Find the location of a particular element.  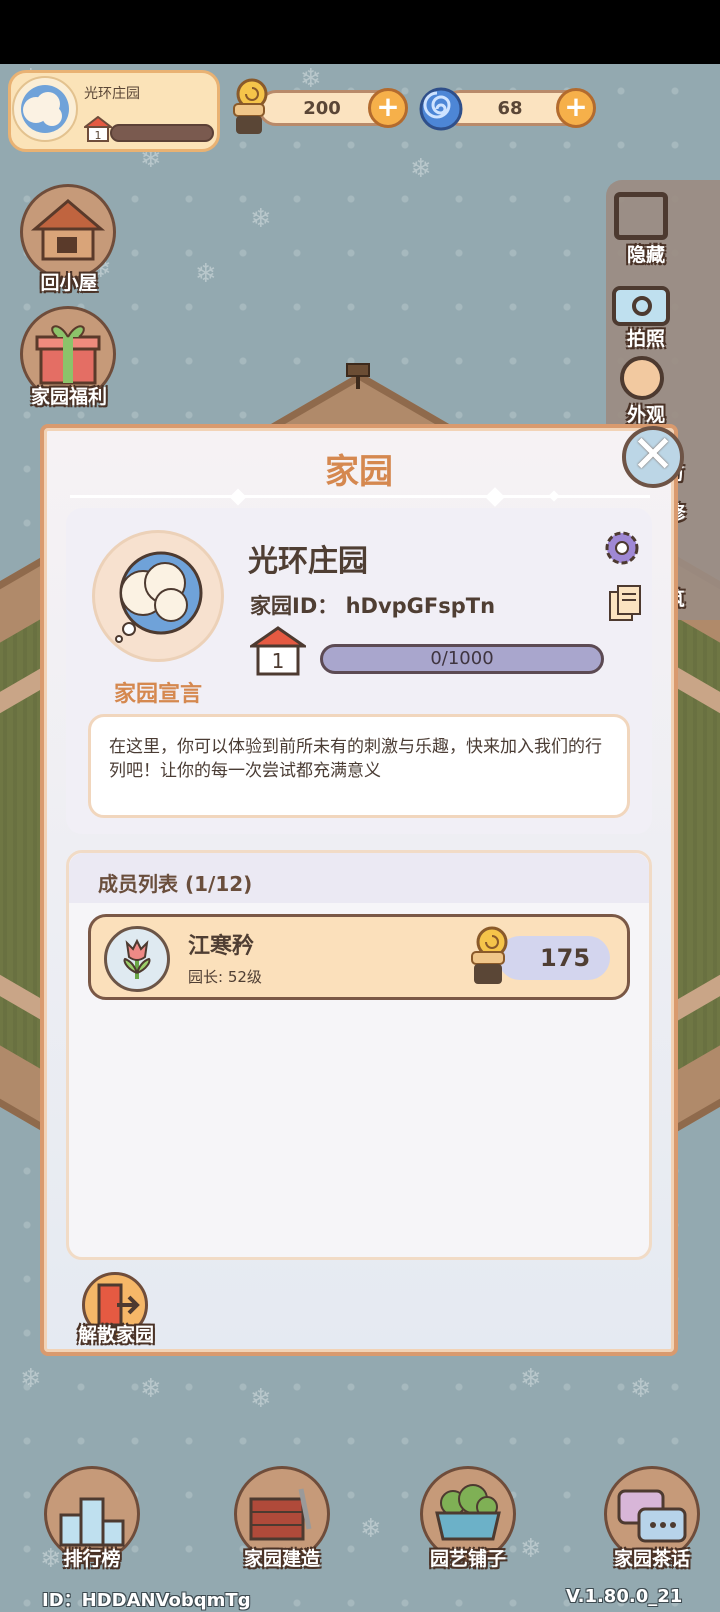

garden-name: 光环庄园 is located at coordinates (308, 561).